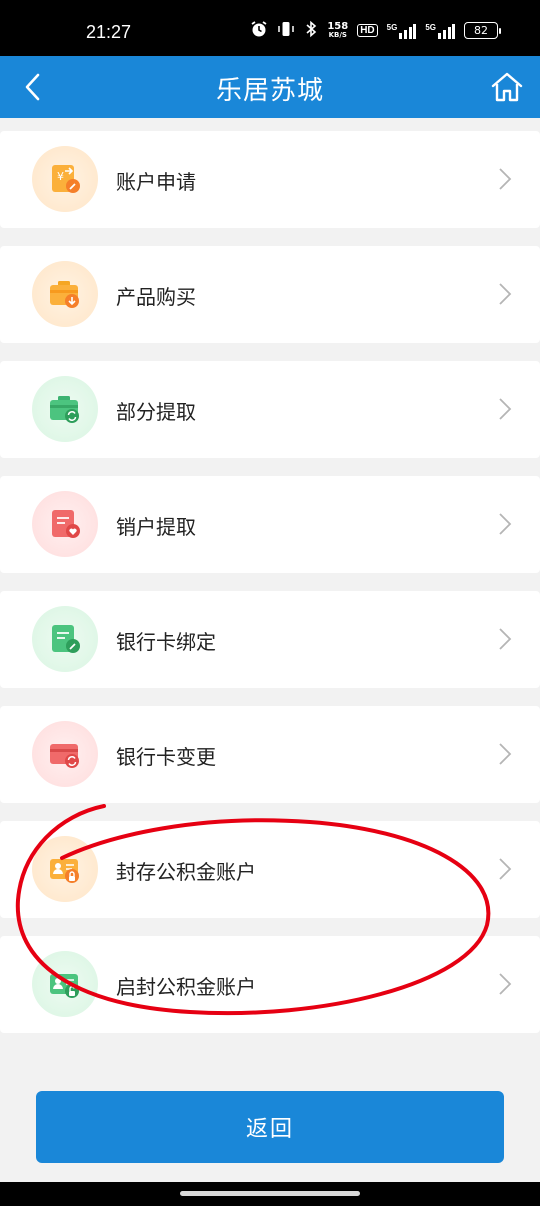  I want to click on bind-card-icon, so click(65, 639).